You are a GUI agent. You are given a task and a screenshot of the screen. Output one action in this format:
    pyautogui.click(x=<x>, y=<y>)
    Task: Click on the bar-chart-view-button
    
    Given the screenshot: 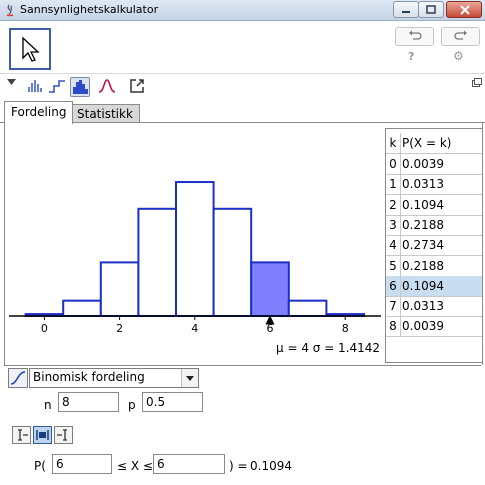 What is the action you would take?
    pyautogui.click(x=35, y=86)
    